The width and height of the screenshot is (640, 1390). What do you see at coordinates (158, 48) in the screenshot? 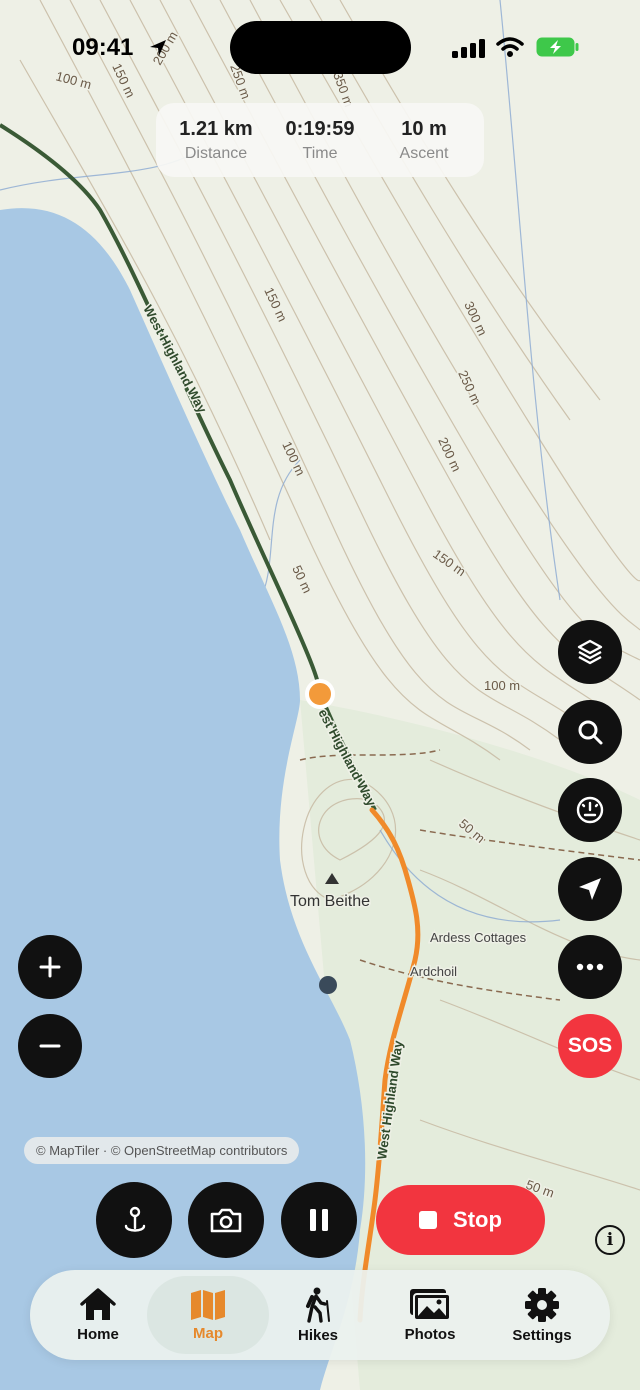
I see `location-services-icon` at bounding box center [158, 48].